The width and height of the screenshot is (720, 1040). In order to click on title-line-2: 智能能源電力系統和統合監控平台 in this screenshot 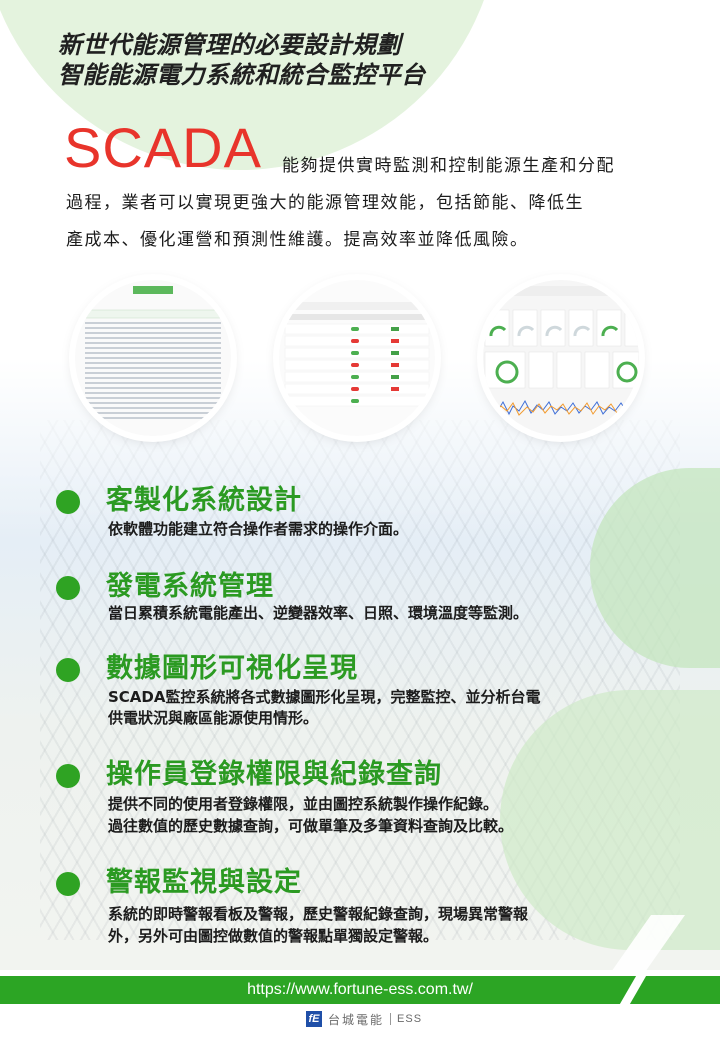, I will do `click(242, 75)`.